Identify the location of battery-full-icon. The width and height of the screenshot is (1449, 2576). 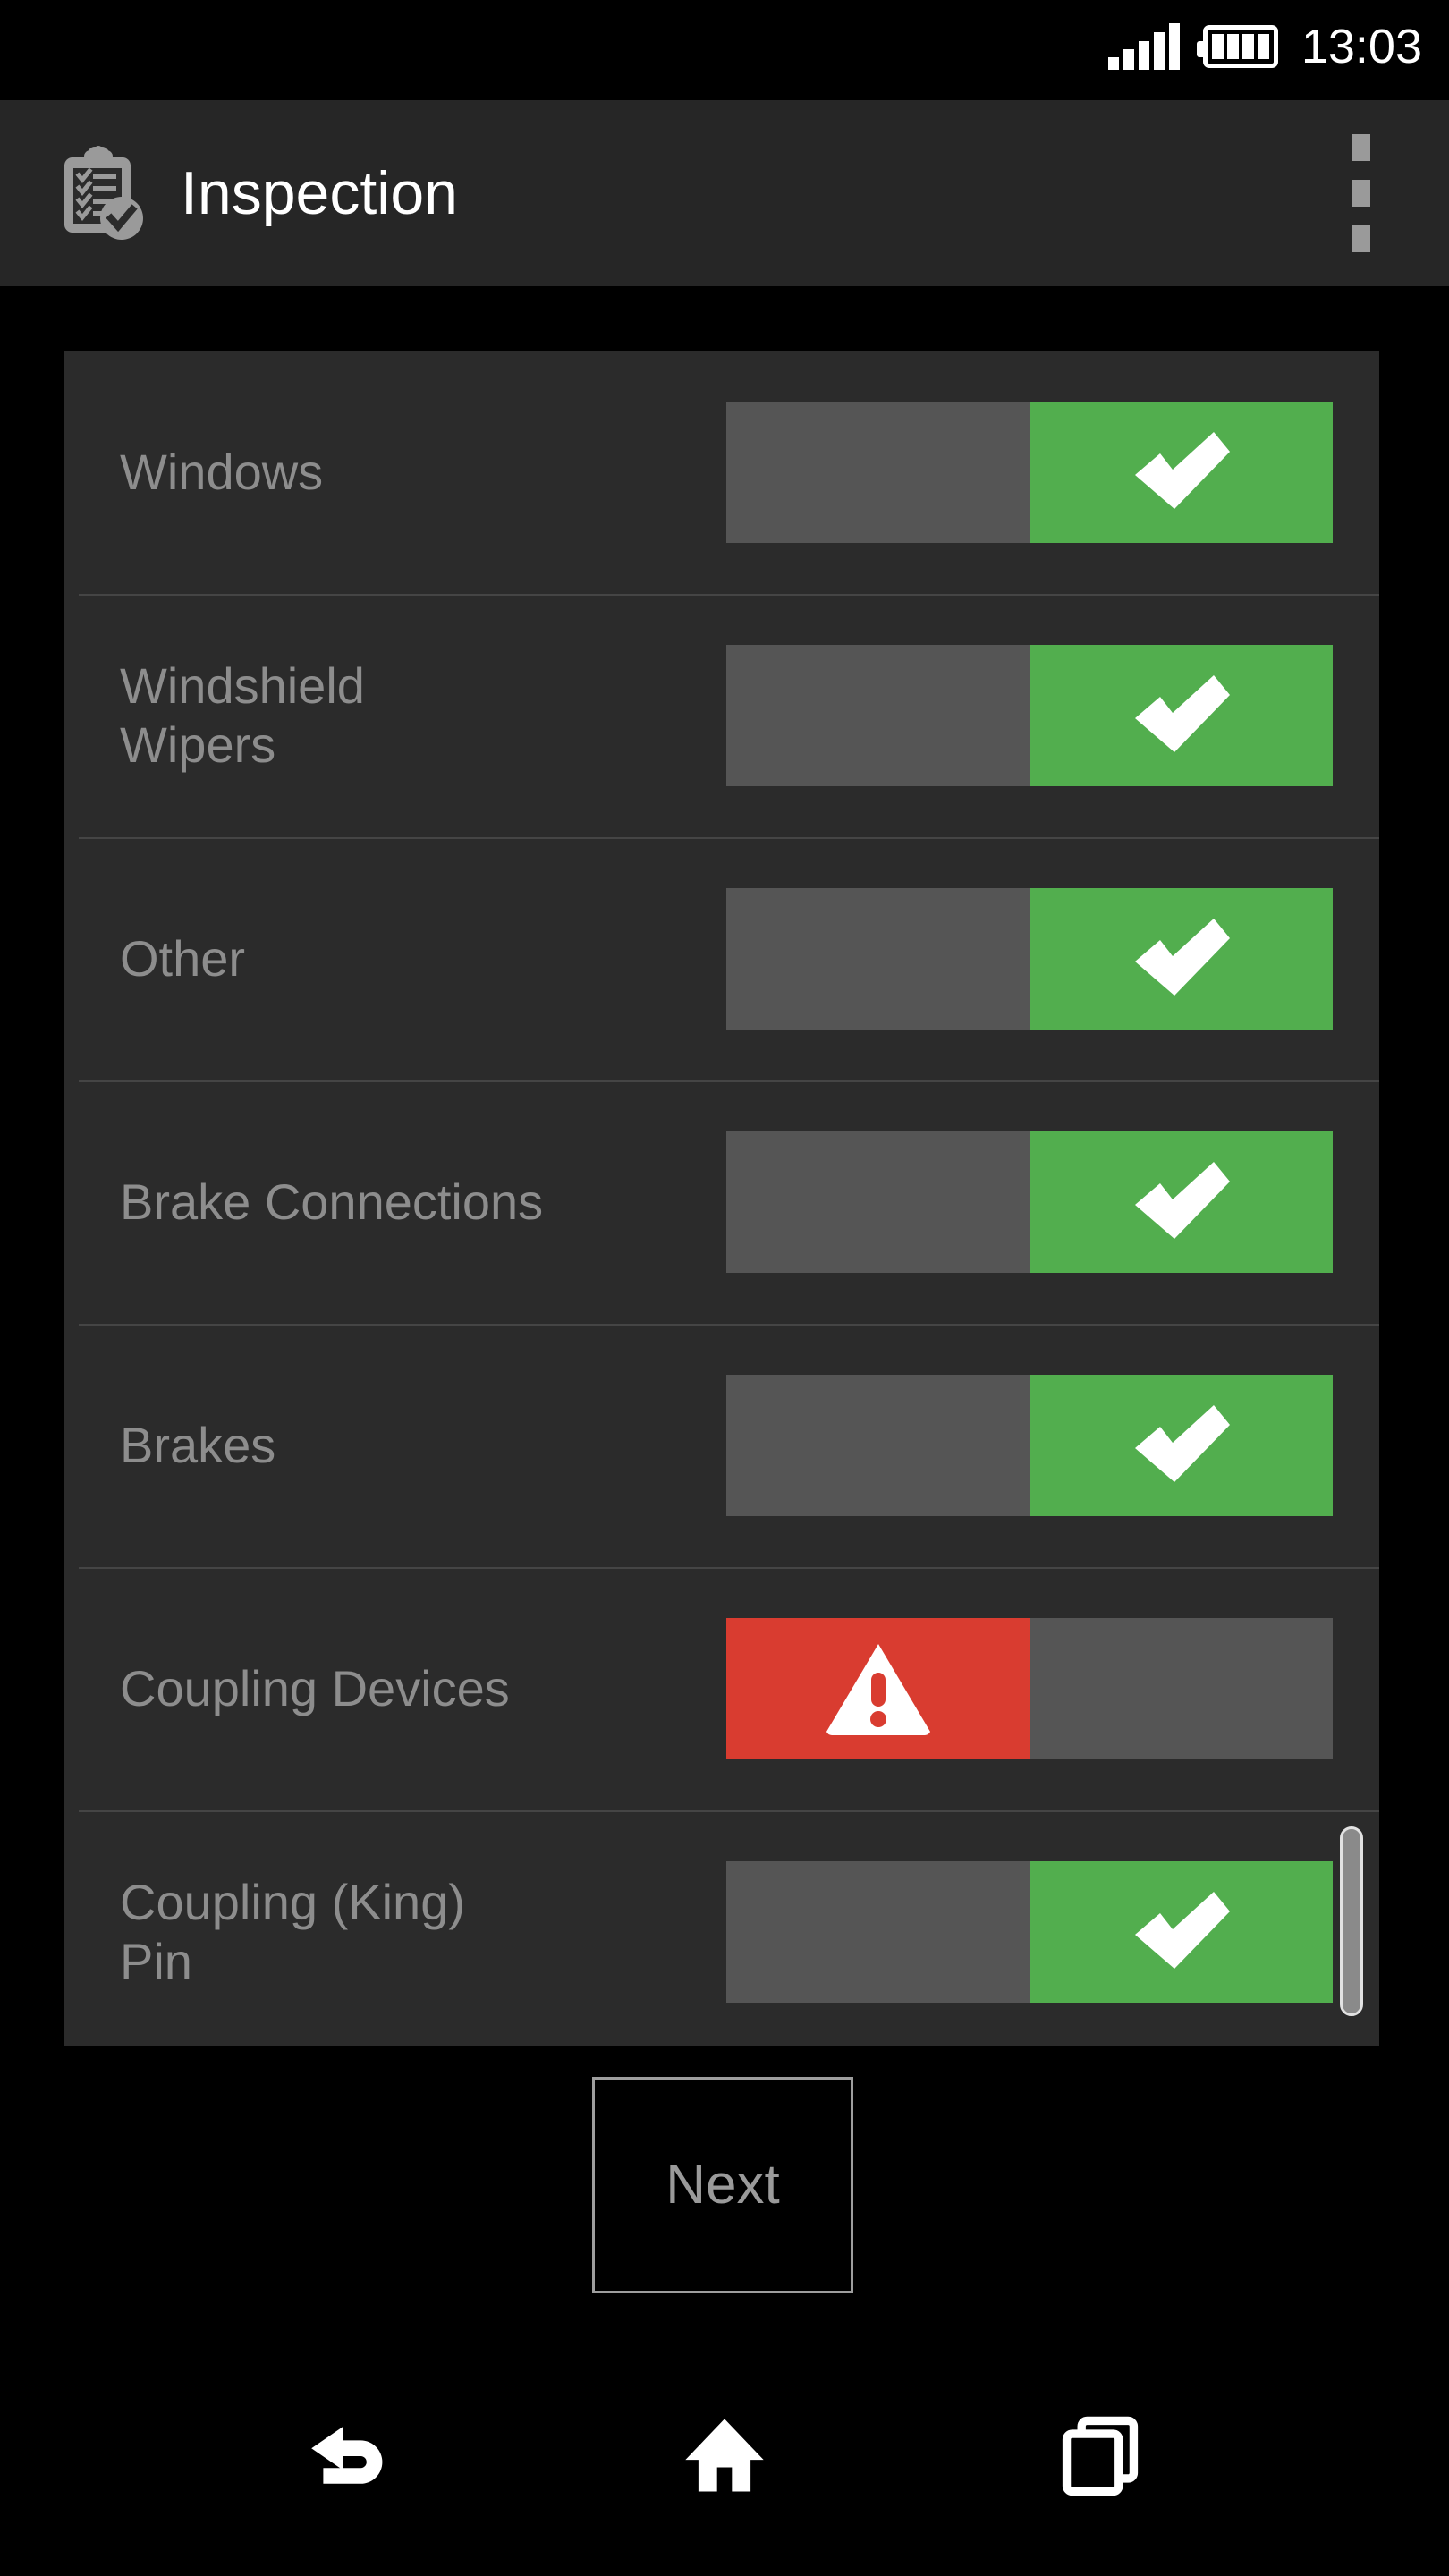
(1237, 46).